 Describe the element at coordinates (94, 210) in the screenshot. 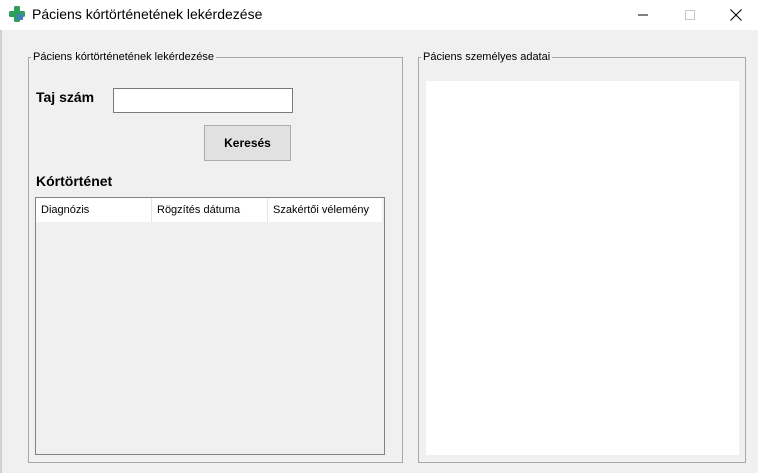

I see `column-header-diagnosis: Diagnózis` at that location.